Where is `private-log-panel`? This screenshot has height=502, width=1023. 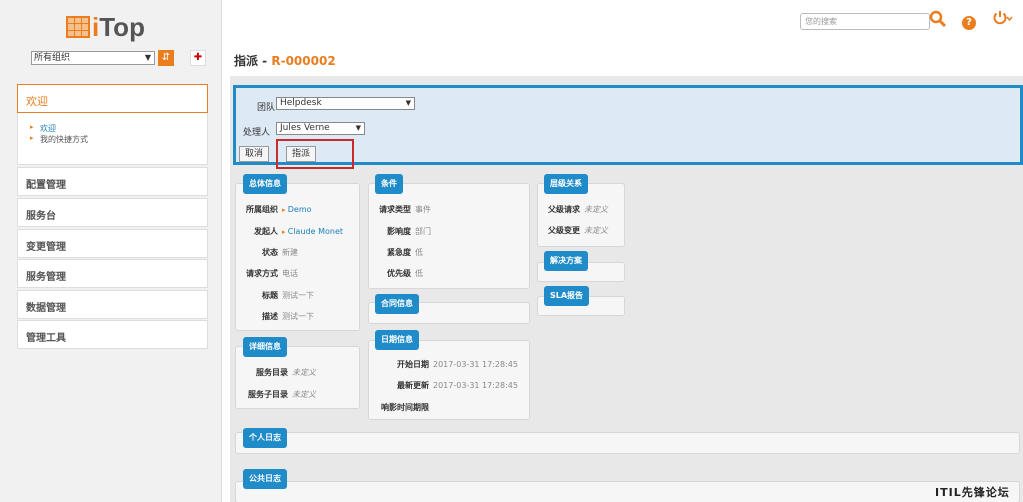
private-log-panel is located at coordinates (627, 443).